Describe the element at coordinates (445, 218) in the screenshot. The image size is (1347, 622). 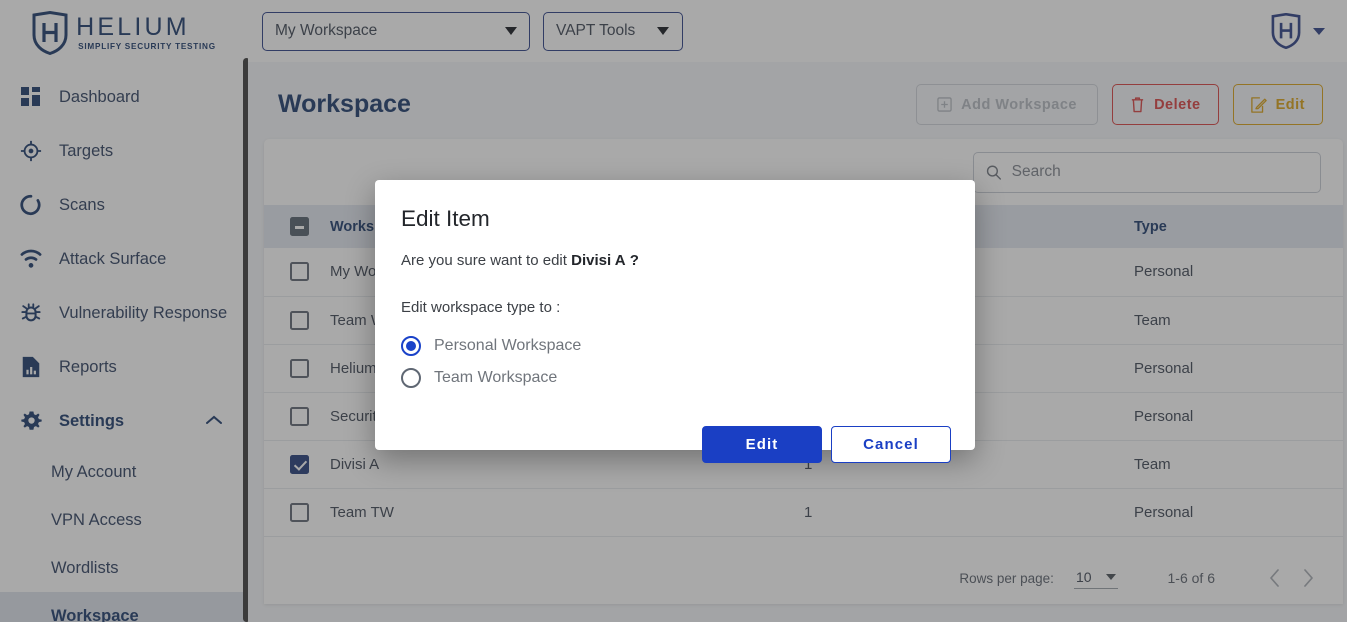
I see `dialog-title: Edit Item` at that location.